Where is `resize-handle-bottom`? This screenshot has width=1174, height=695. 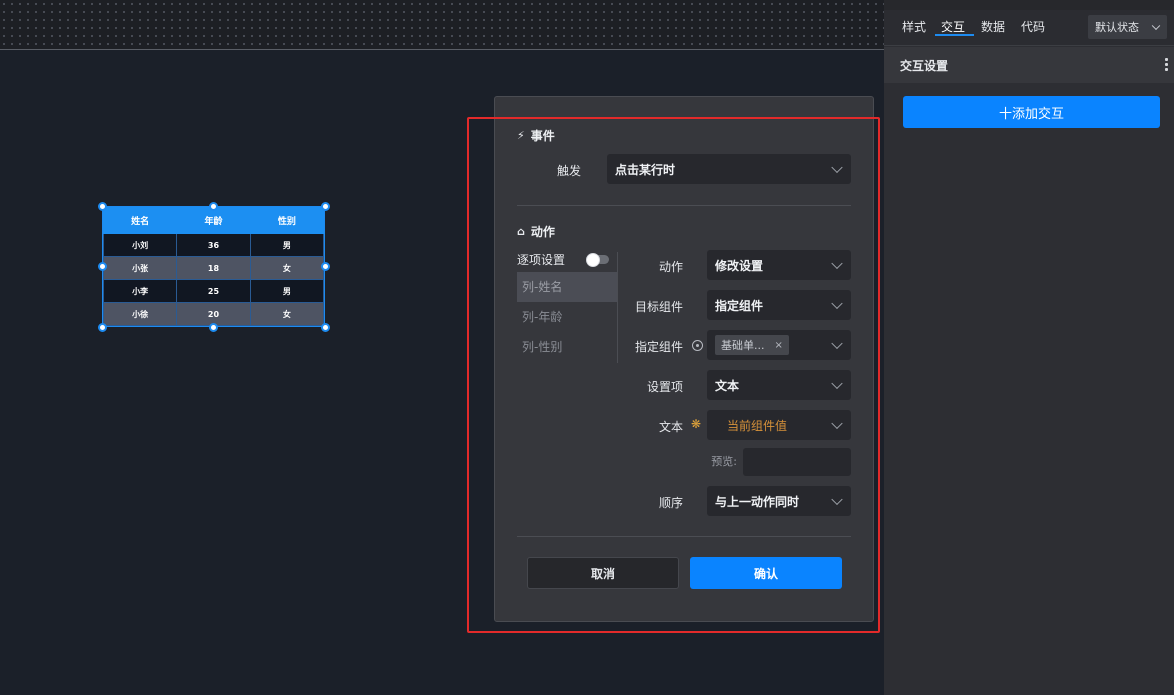
resize-handle-bottom is located at coordinates (213, 327).